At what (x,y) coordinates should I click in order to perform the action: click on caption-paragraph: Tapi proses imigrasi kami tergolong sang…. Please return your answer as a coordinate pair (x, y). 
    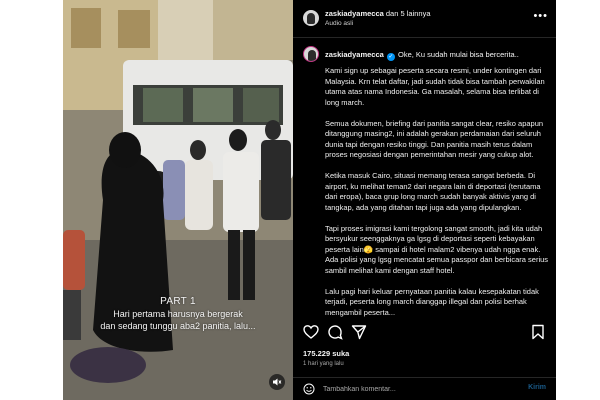
    Looking at the image, I should click on (437, 249).